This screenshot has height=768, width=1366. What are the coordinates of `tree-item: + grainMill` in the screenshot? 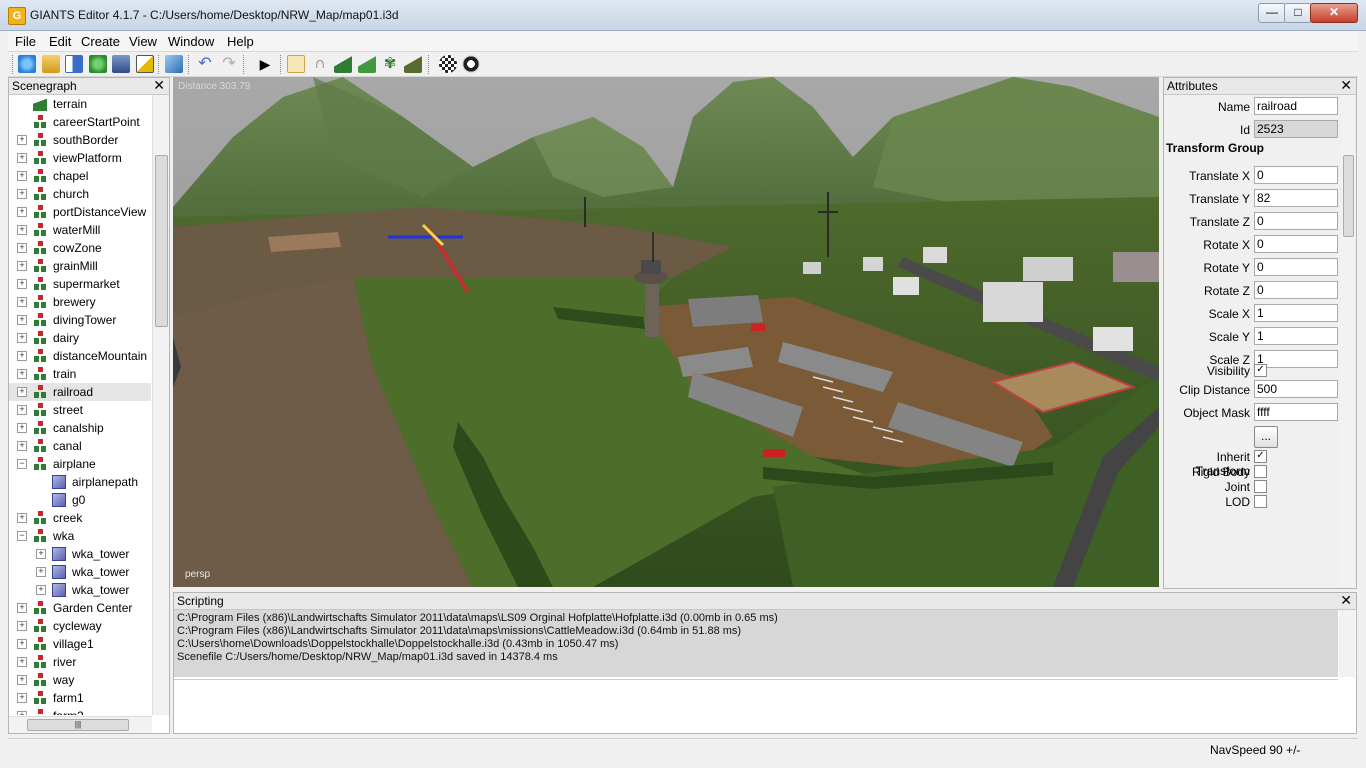 It's located at (80, 266).